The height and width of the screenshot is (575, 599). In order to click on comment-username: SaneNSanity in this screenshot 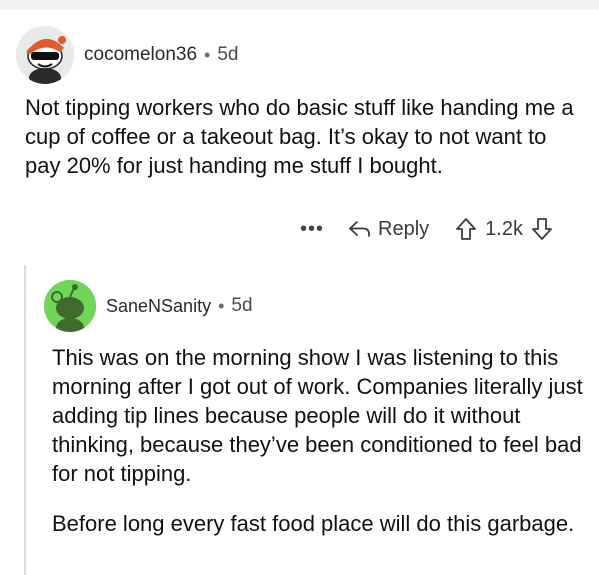, I will do `click(158, 306)`.